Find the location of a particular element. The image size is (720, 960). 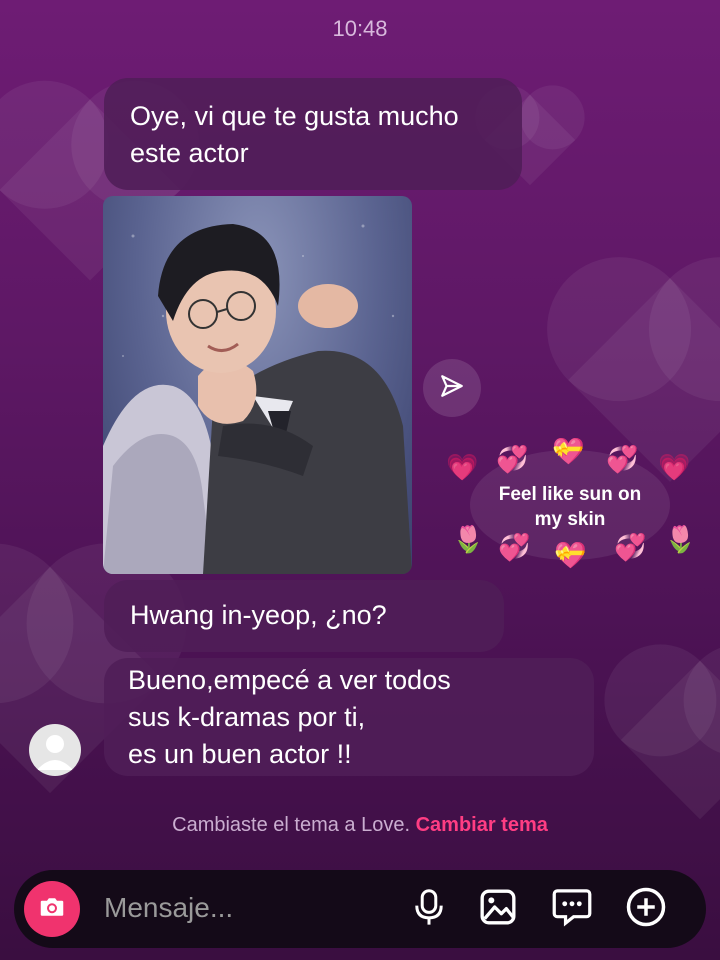

sticker-text: Feel like sun on my skin is located at coordinates (570, 507).